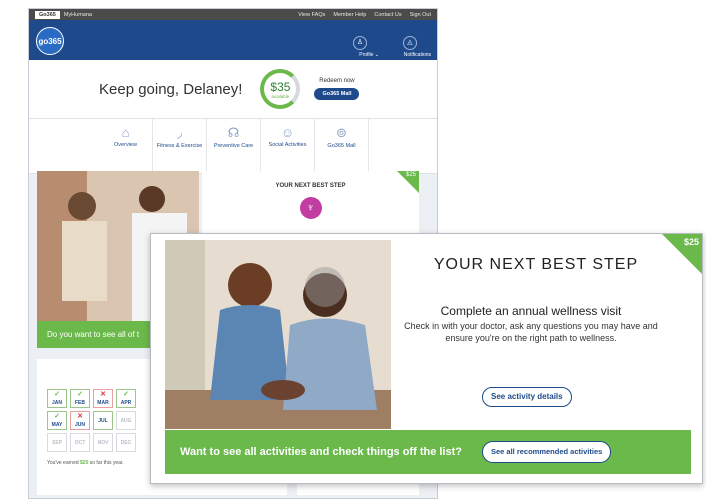 This screenshot has width=706, height=499. I want to click on view-faqs-link: View FAQs, so click(311, 15).